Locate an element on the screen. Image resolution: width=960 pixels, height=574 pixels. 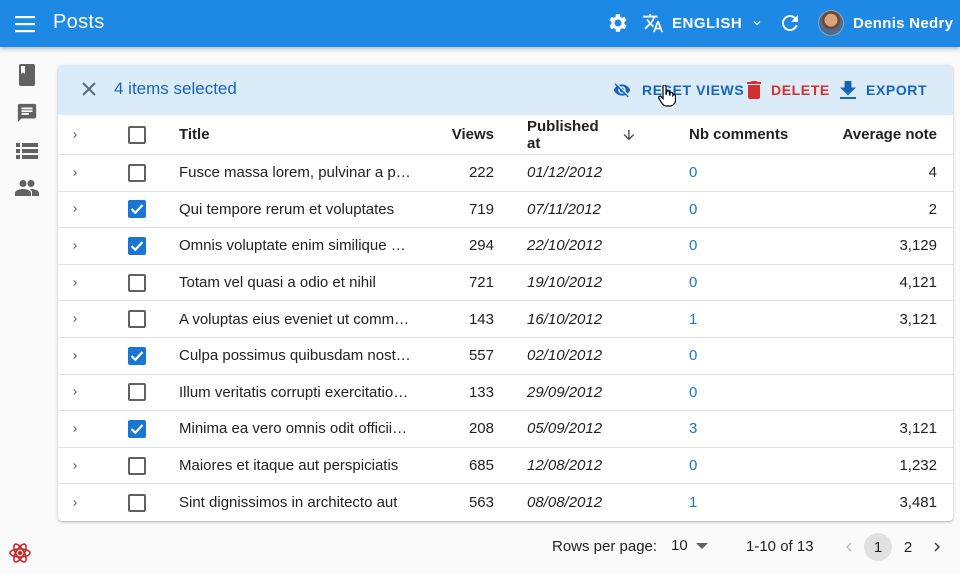
delete-label: DELETE is located at coordinates (800, 90).